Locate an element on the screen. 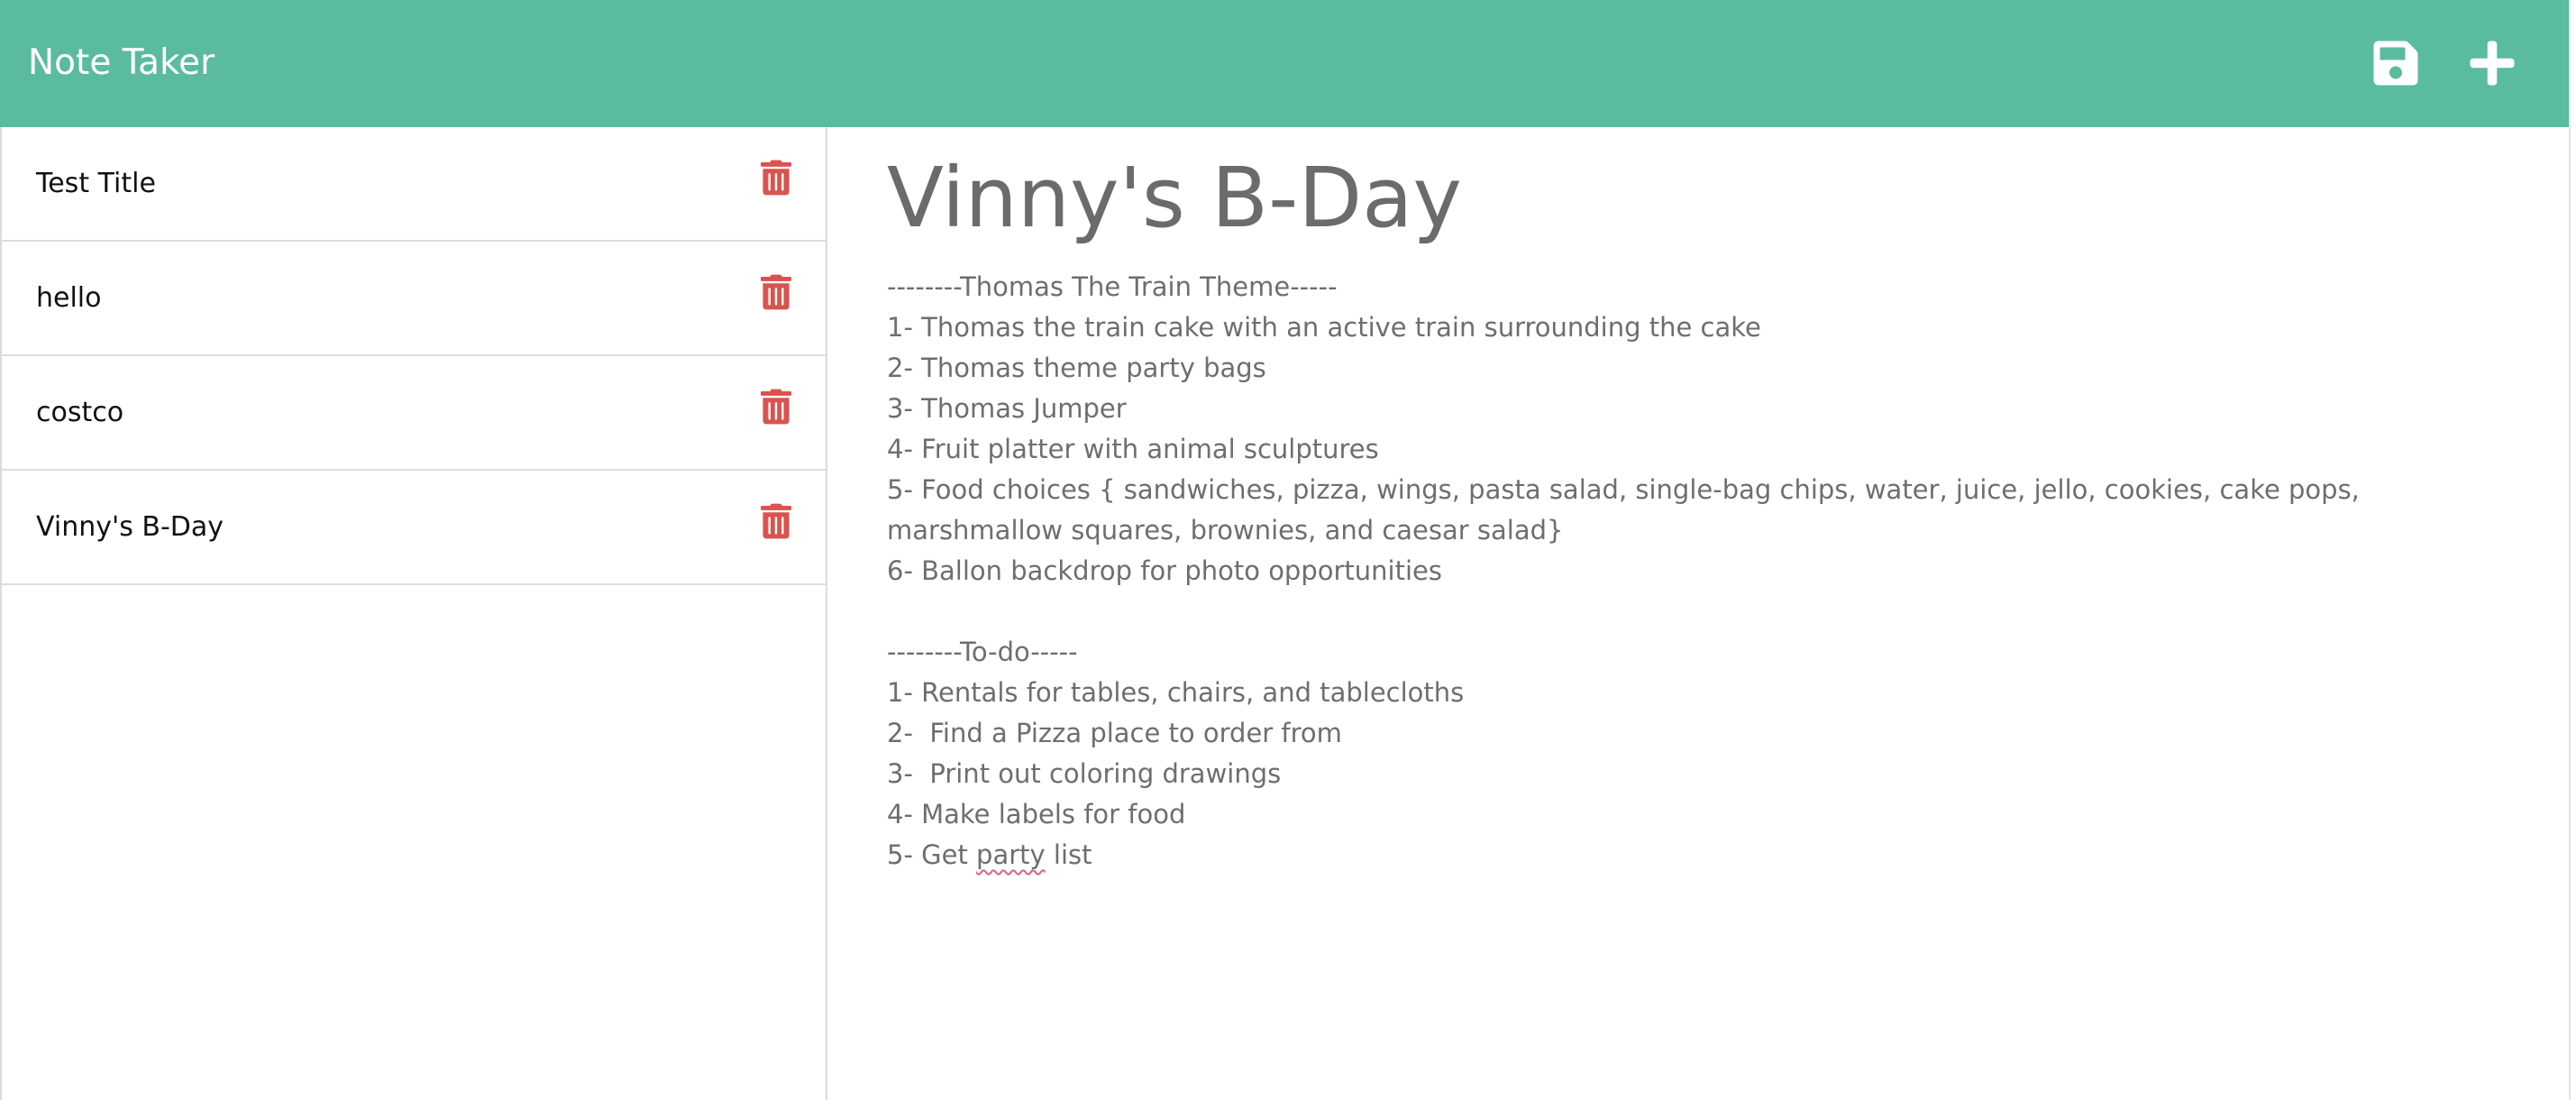 The height and width of the screenshot is (1100, 2576). note-line-text: 5- Get is located at coordinates (932, 854).